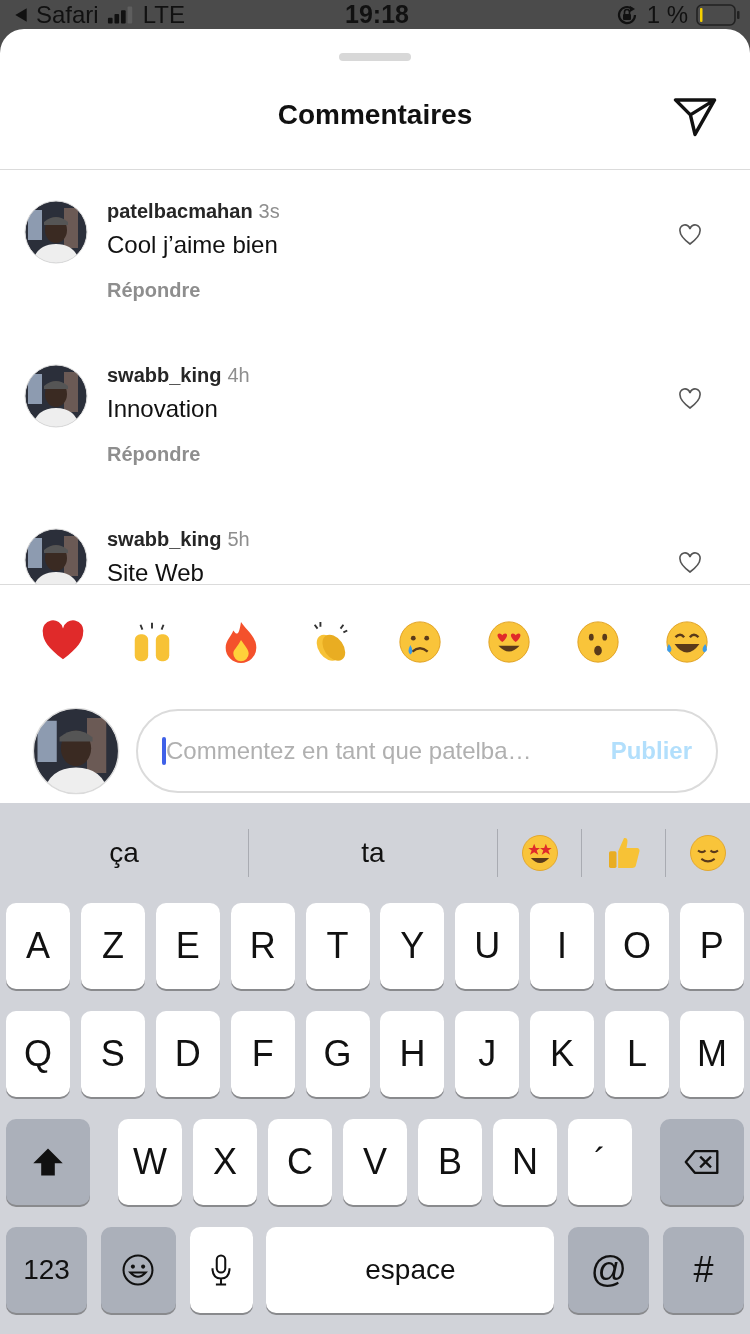 Image resolution: width=750 pixels, height=1334 pixels. Describe the element at coordinates (718, 14) in the screenshot. I see `battery-icon` at that location.